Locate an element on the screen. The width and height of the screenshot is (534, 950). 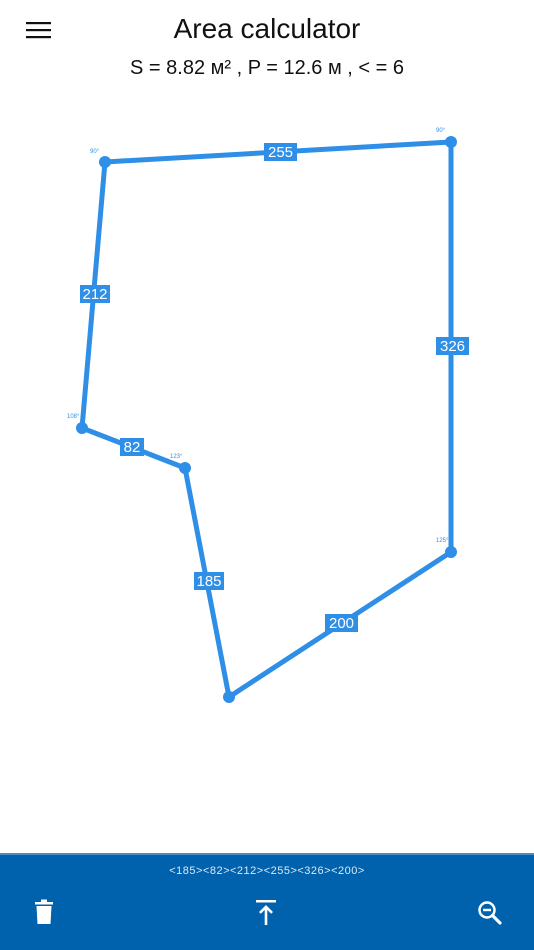
area-perimeter-summary: S = 8.82 м² , P = 12.6 м , < = 6 is located at coordinates (267, 68).